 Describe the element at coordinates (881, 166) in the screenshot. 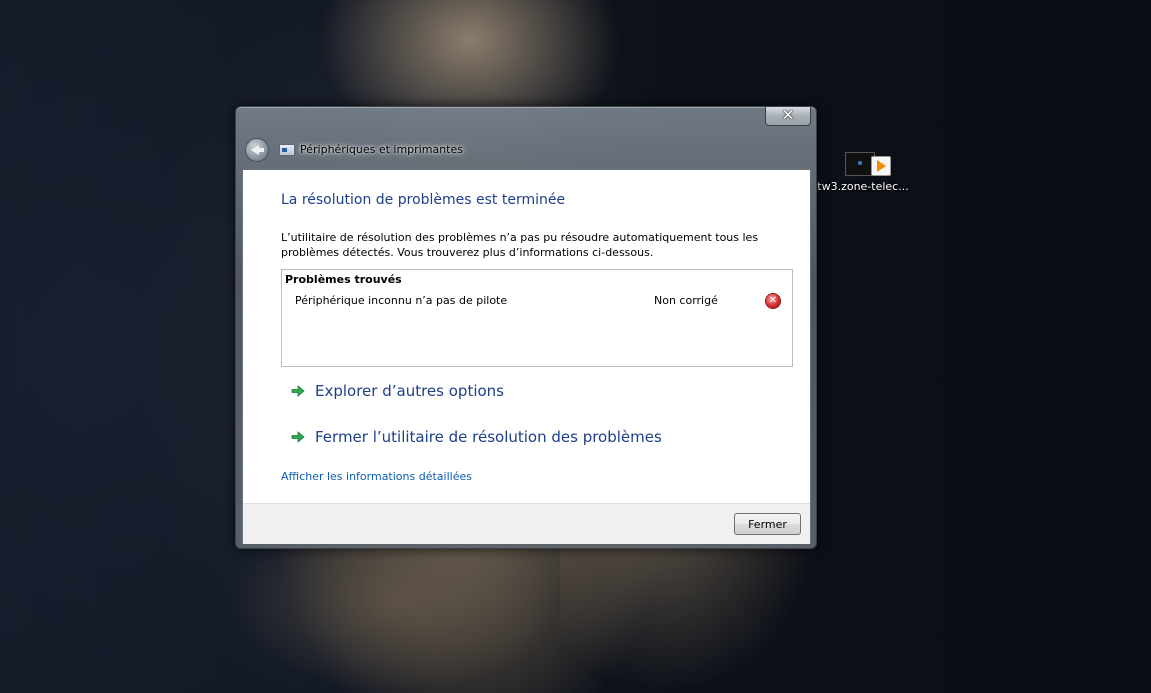

I see `vlc-icon` at that location.